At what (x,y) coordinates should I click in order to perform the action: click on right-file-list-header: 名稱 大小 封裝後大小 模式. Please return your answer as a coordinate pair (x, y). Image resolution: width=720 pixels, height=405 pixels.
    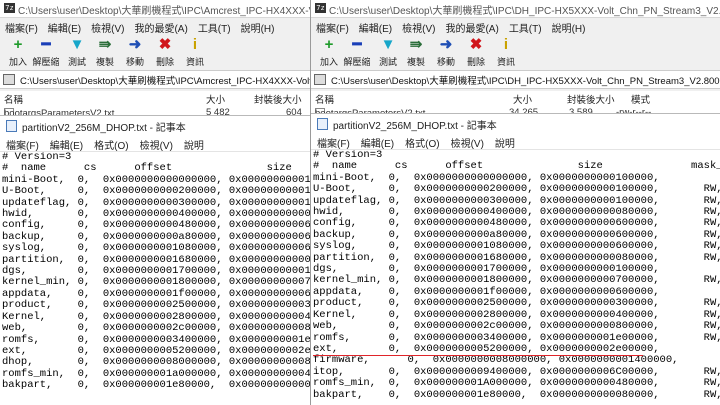
    Looking at the image, I should click on (515, 98).